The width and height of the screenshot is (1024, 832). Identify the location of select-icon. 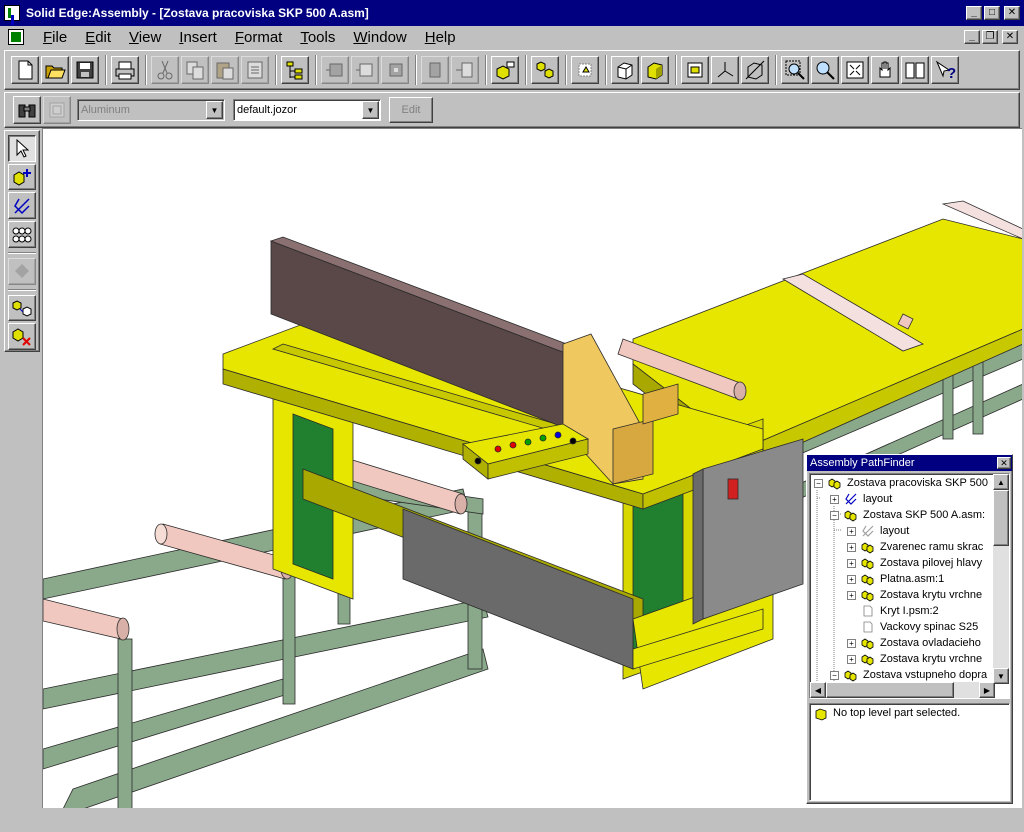
(22, 148).